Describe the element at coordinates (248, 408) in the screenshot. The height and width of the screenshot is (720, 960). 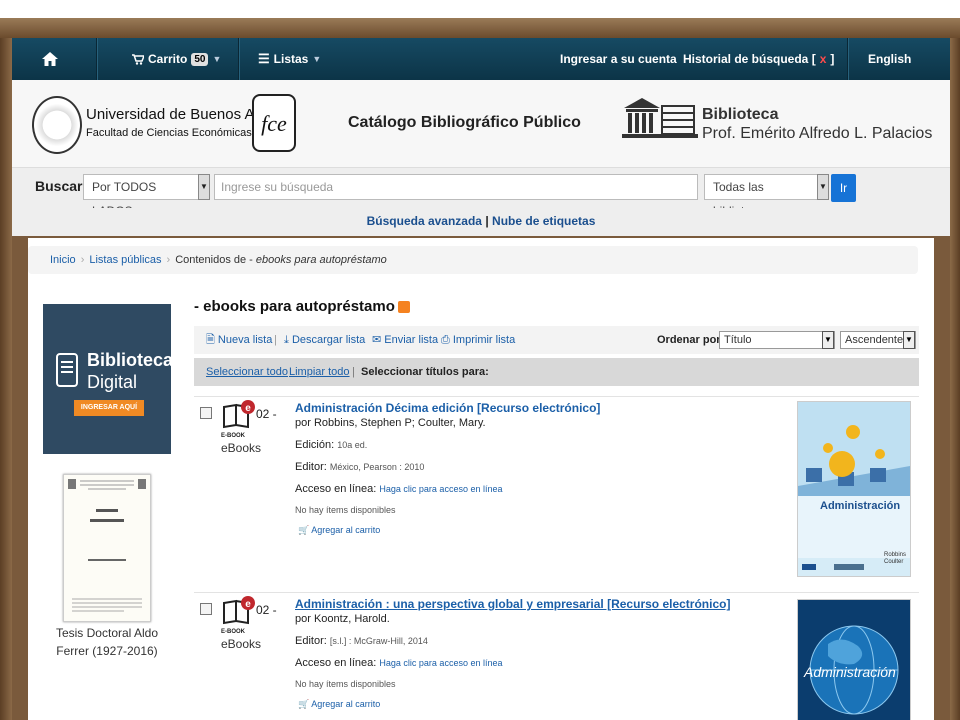
I see `svg-text: e` at that location.